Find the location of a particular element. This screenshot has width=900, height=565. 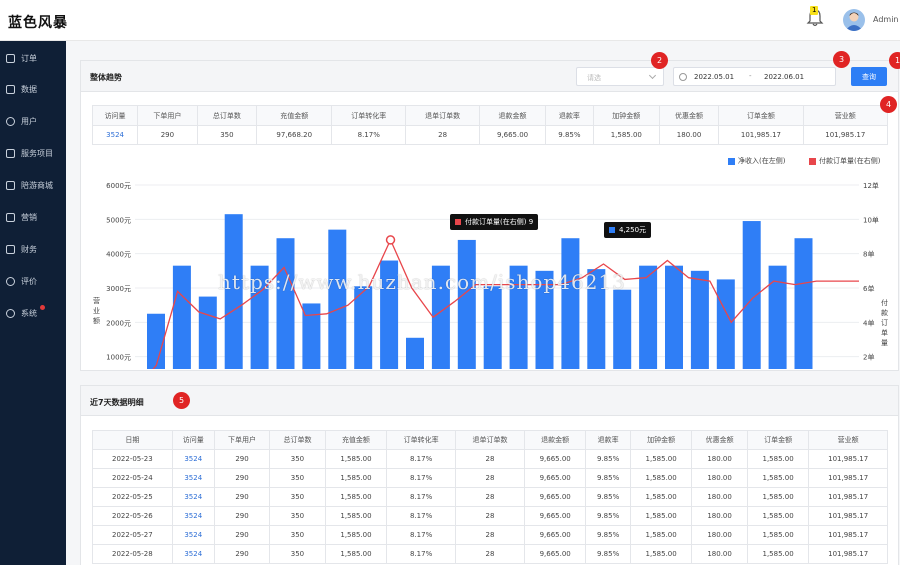

grid-icon is located at coordinates (10, 153).